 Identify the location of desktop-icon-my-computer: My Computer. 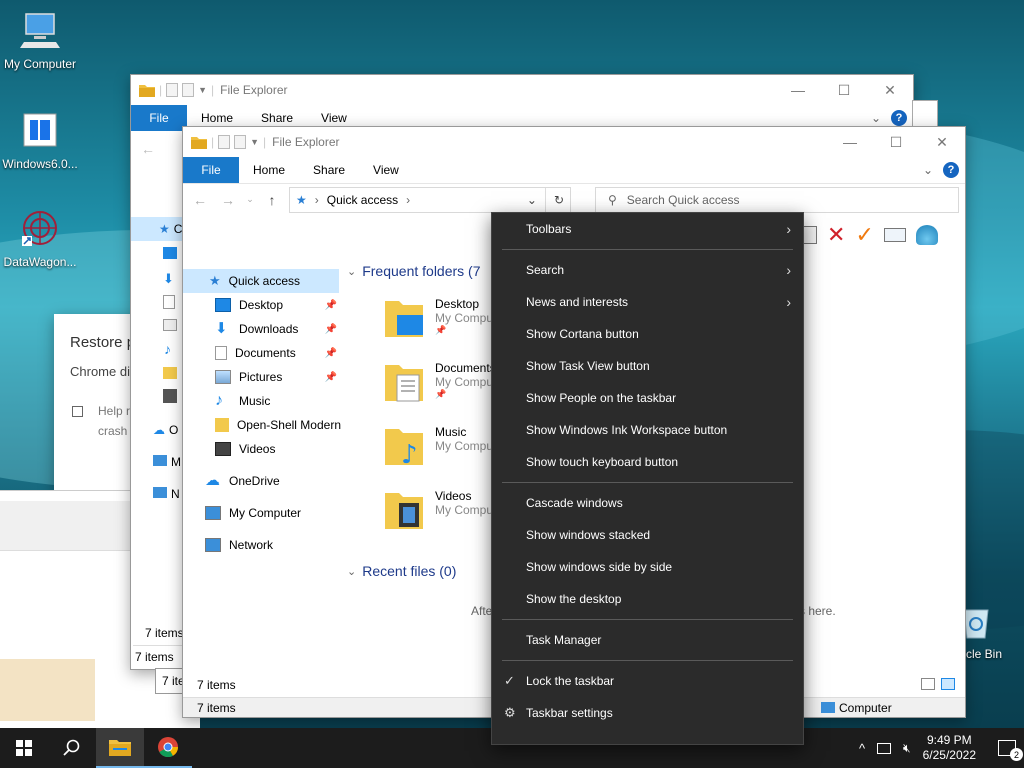
(40, 40).